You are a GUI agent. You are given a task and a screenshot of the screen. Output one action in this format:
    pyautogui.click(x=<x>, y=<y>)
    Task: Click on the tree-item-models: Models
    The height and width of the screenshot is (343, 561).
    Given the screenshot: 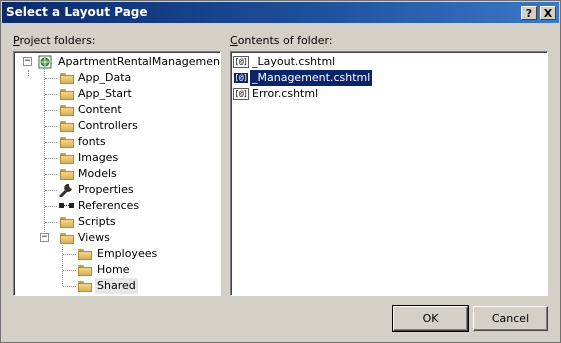 What is the action you would take?
    pyautogui.click(x=117, y=174)
    